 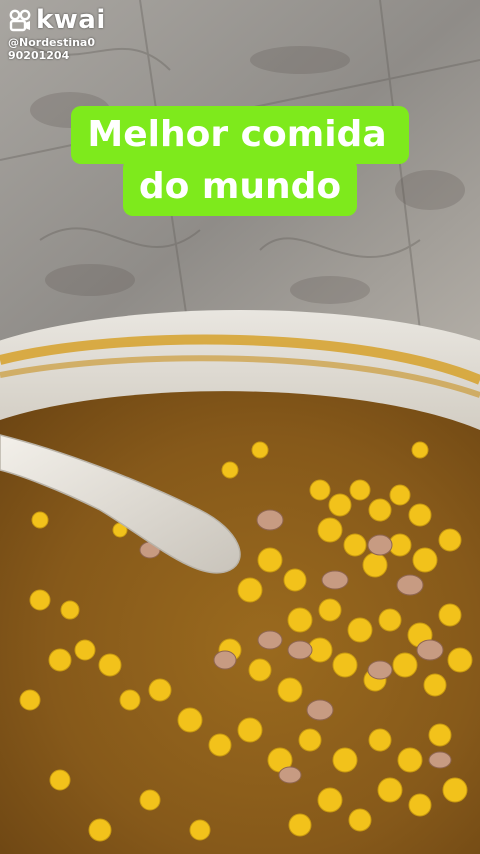 I want to click on kwai-brand-text: kwai, so click(x=71, y=20).